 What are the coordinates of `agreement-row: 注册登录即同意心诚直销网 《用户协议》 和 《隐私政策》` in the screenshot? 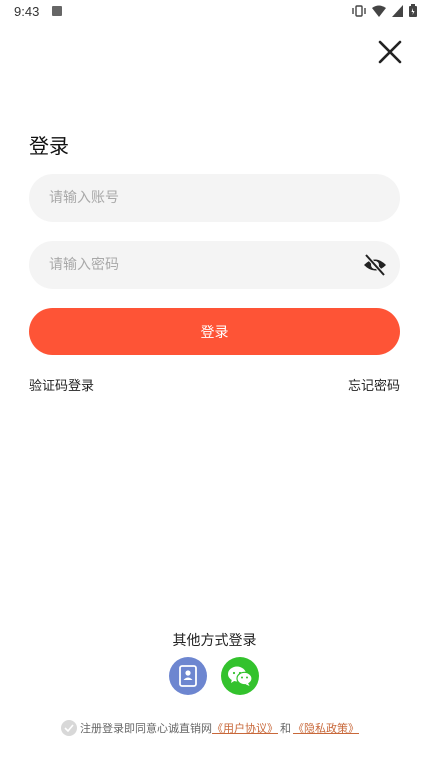 It's located at (210, 728).